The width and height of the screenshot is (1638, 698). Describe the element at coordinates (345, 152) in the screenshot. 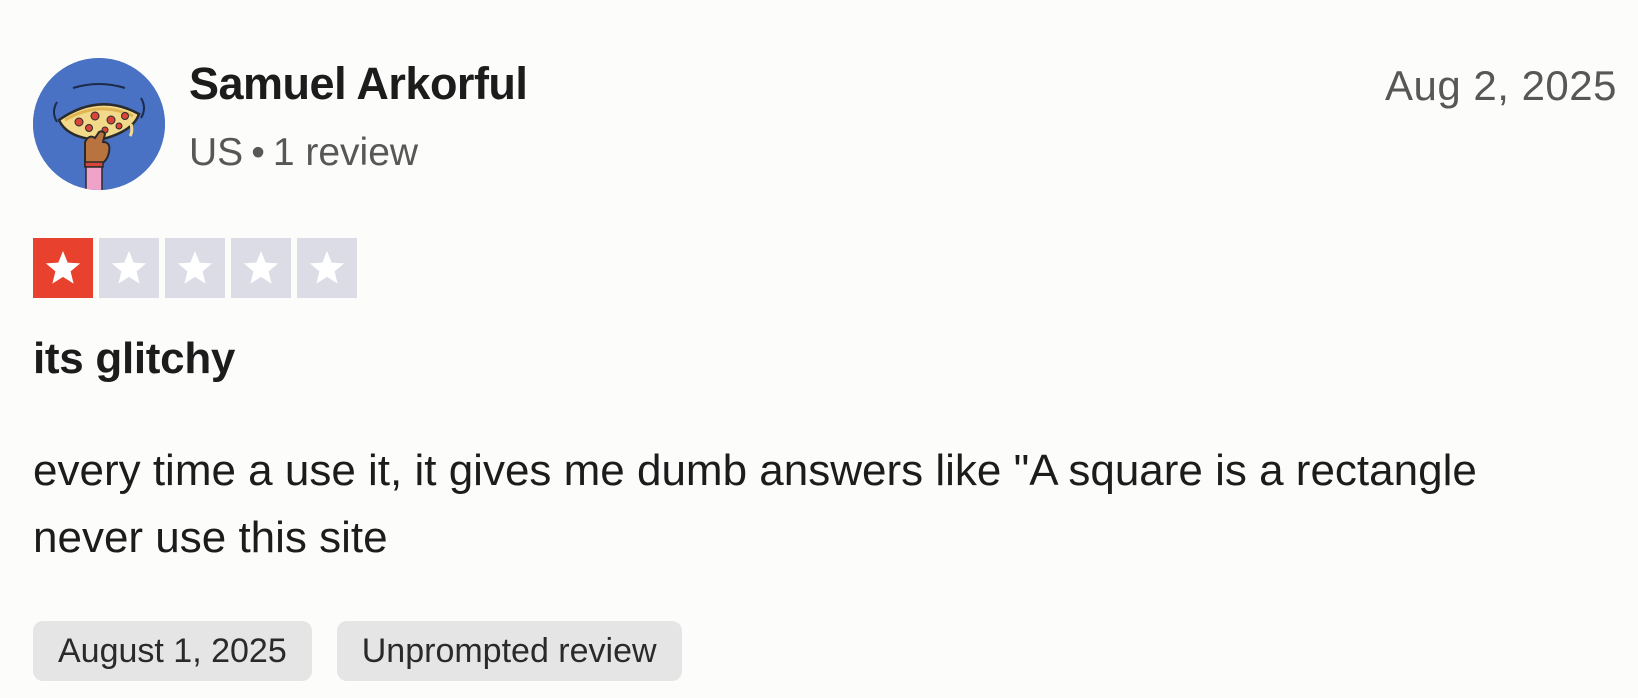

I see `reviewer-review-count: 1 review` at that location.